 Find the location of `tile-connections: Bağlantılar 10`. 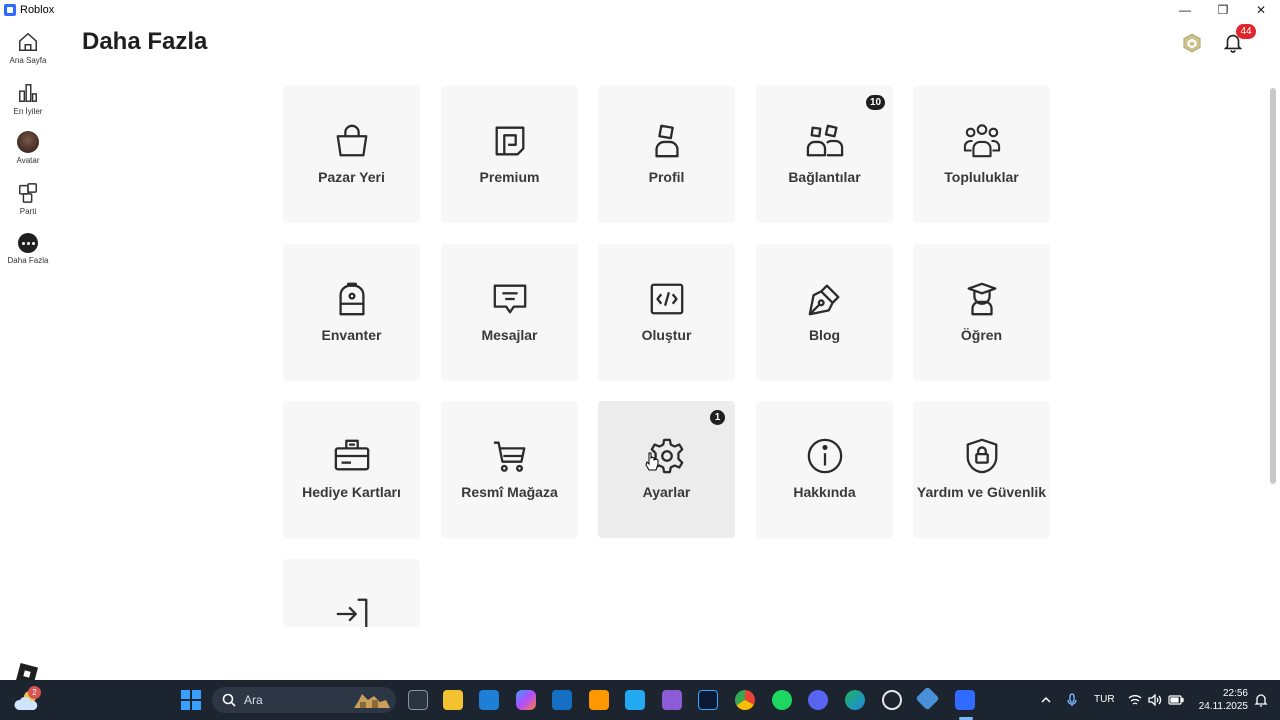

tile-connections: Bağlantılar 10 is located at coordinates (824, 154).